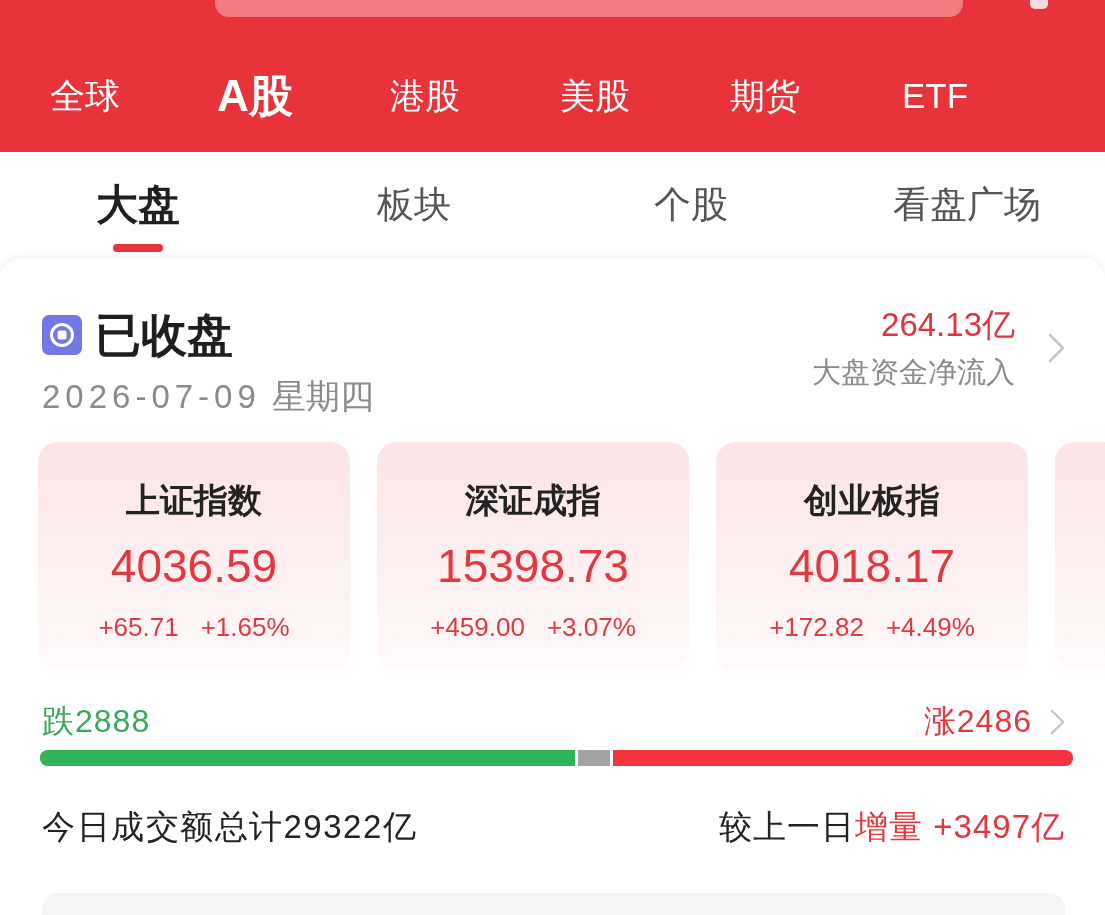 The image size is (1105, 915). Describe the element at coordinates (138, 205) in the screenshot. I see `view-tab: 大盘` at that location.